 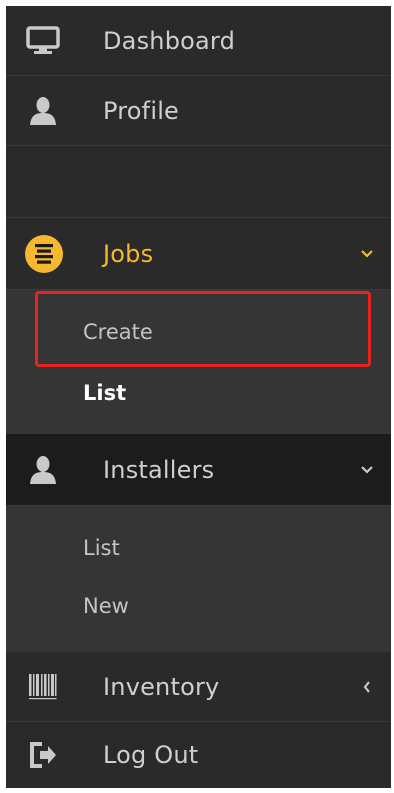 What do you see at coordinates (169, 40) in the screenshot?
I see `nav-label-dashboard: Dashboard` at bounding box center [169, 40].